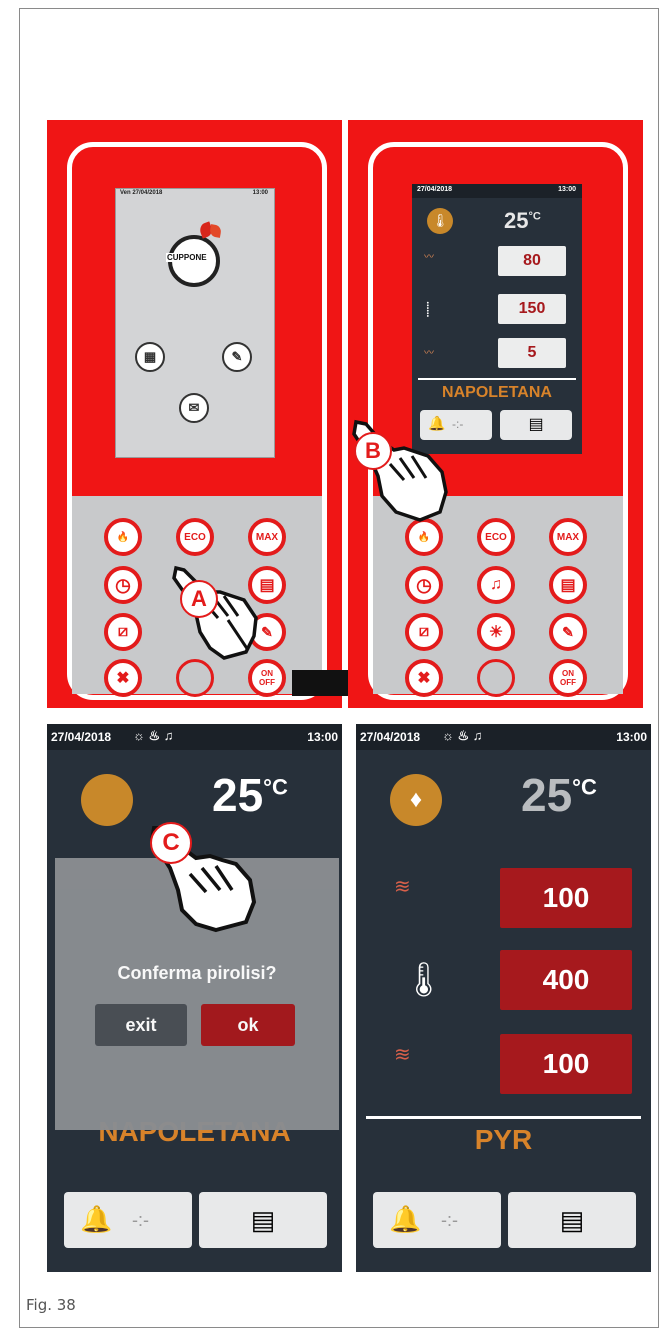  I want to click on date-c: 27/04/2018, so click(81, 737).